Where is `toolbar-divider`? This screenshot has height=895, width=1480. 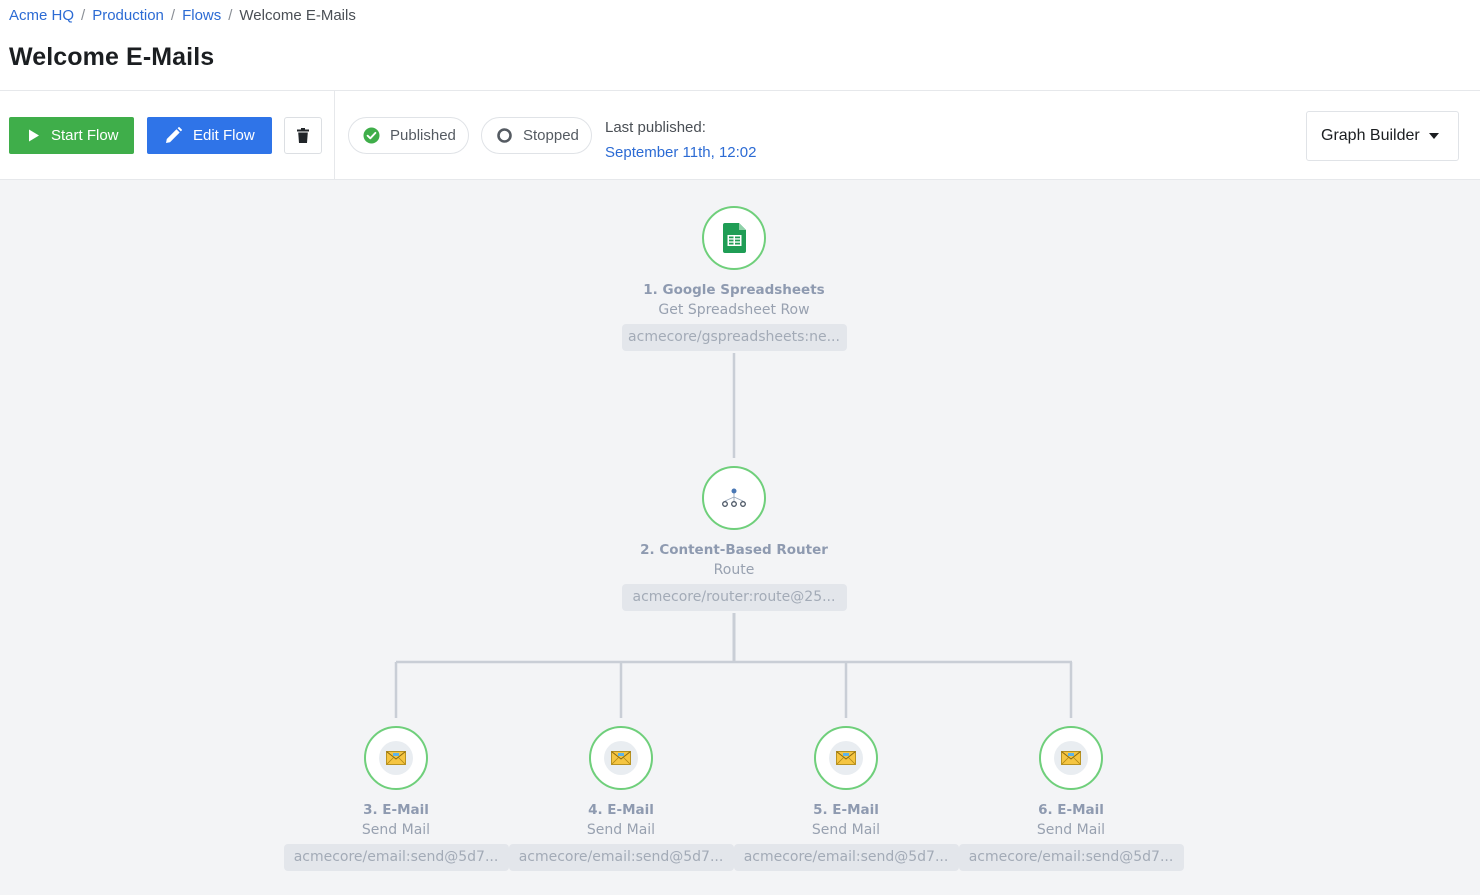
toolbar-divider is located at coordinates (334, 135).